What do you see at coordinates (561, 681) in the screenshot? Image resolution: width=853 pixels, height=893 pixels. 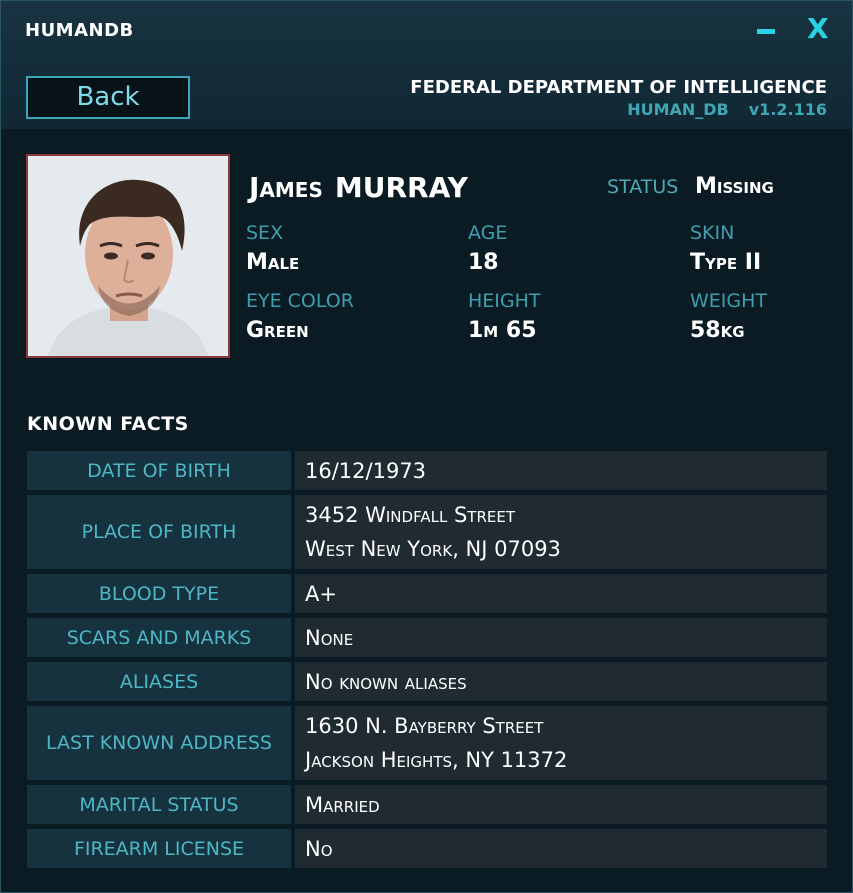 I see `fact-value: No known aliases` at bounding box center [561, 681].